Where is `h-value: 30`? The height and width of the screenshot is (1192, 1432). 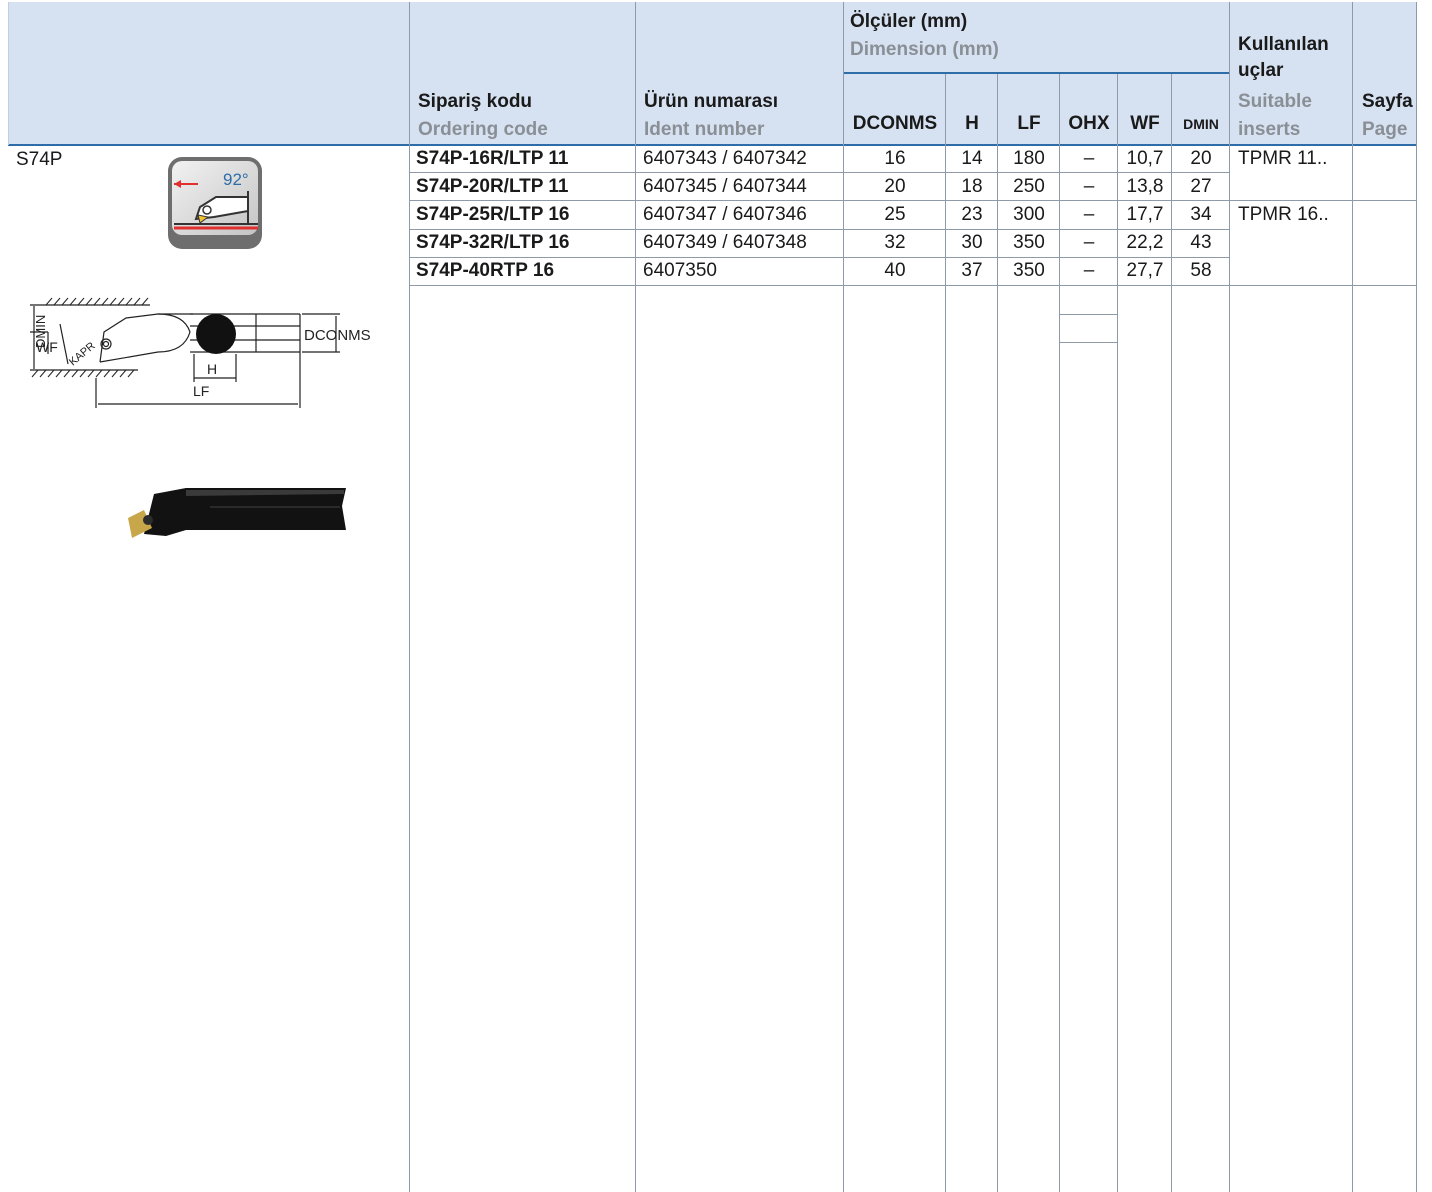 h-value: 30 is located at coordinates (972, 242).